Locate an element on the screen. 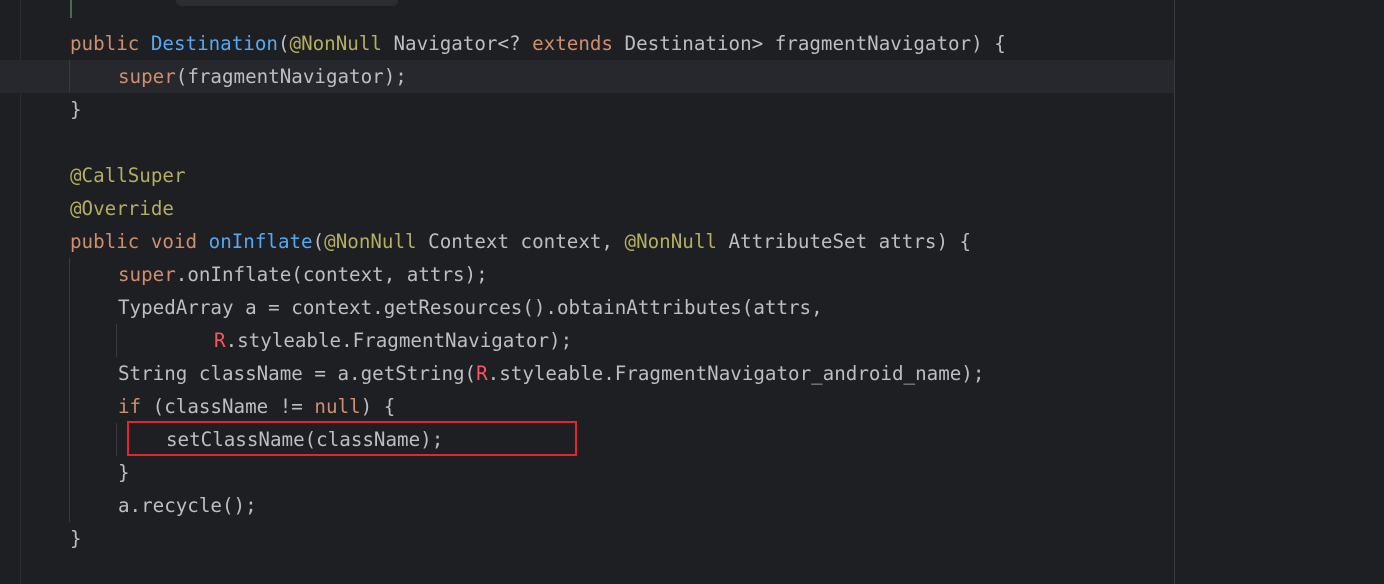 The image size is (1384, 584). code-line-constructor-close: } is located at coordinates (76, 109).